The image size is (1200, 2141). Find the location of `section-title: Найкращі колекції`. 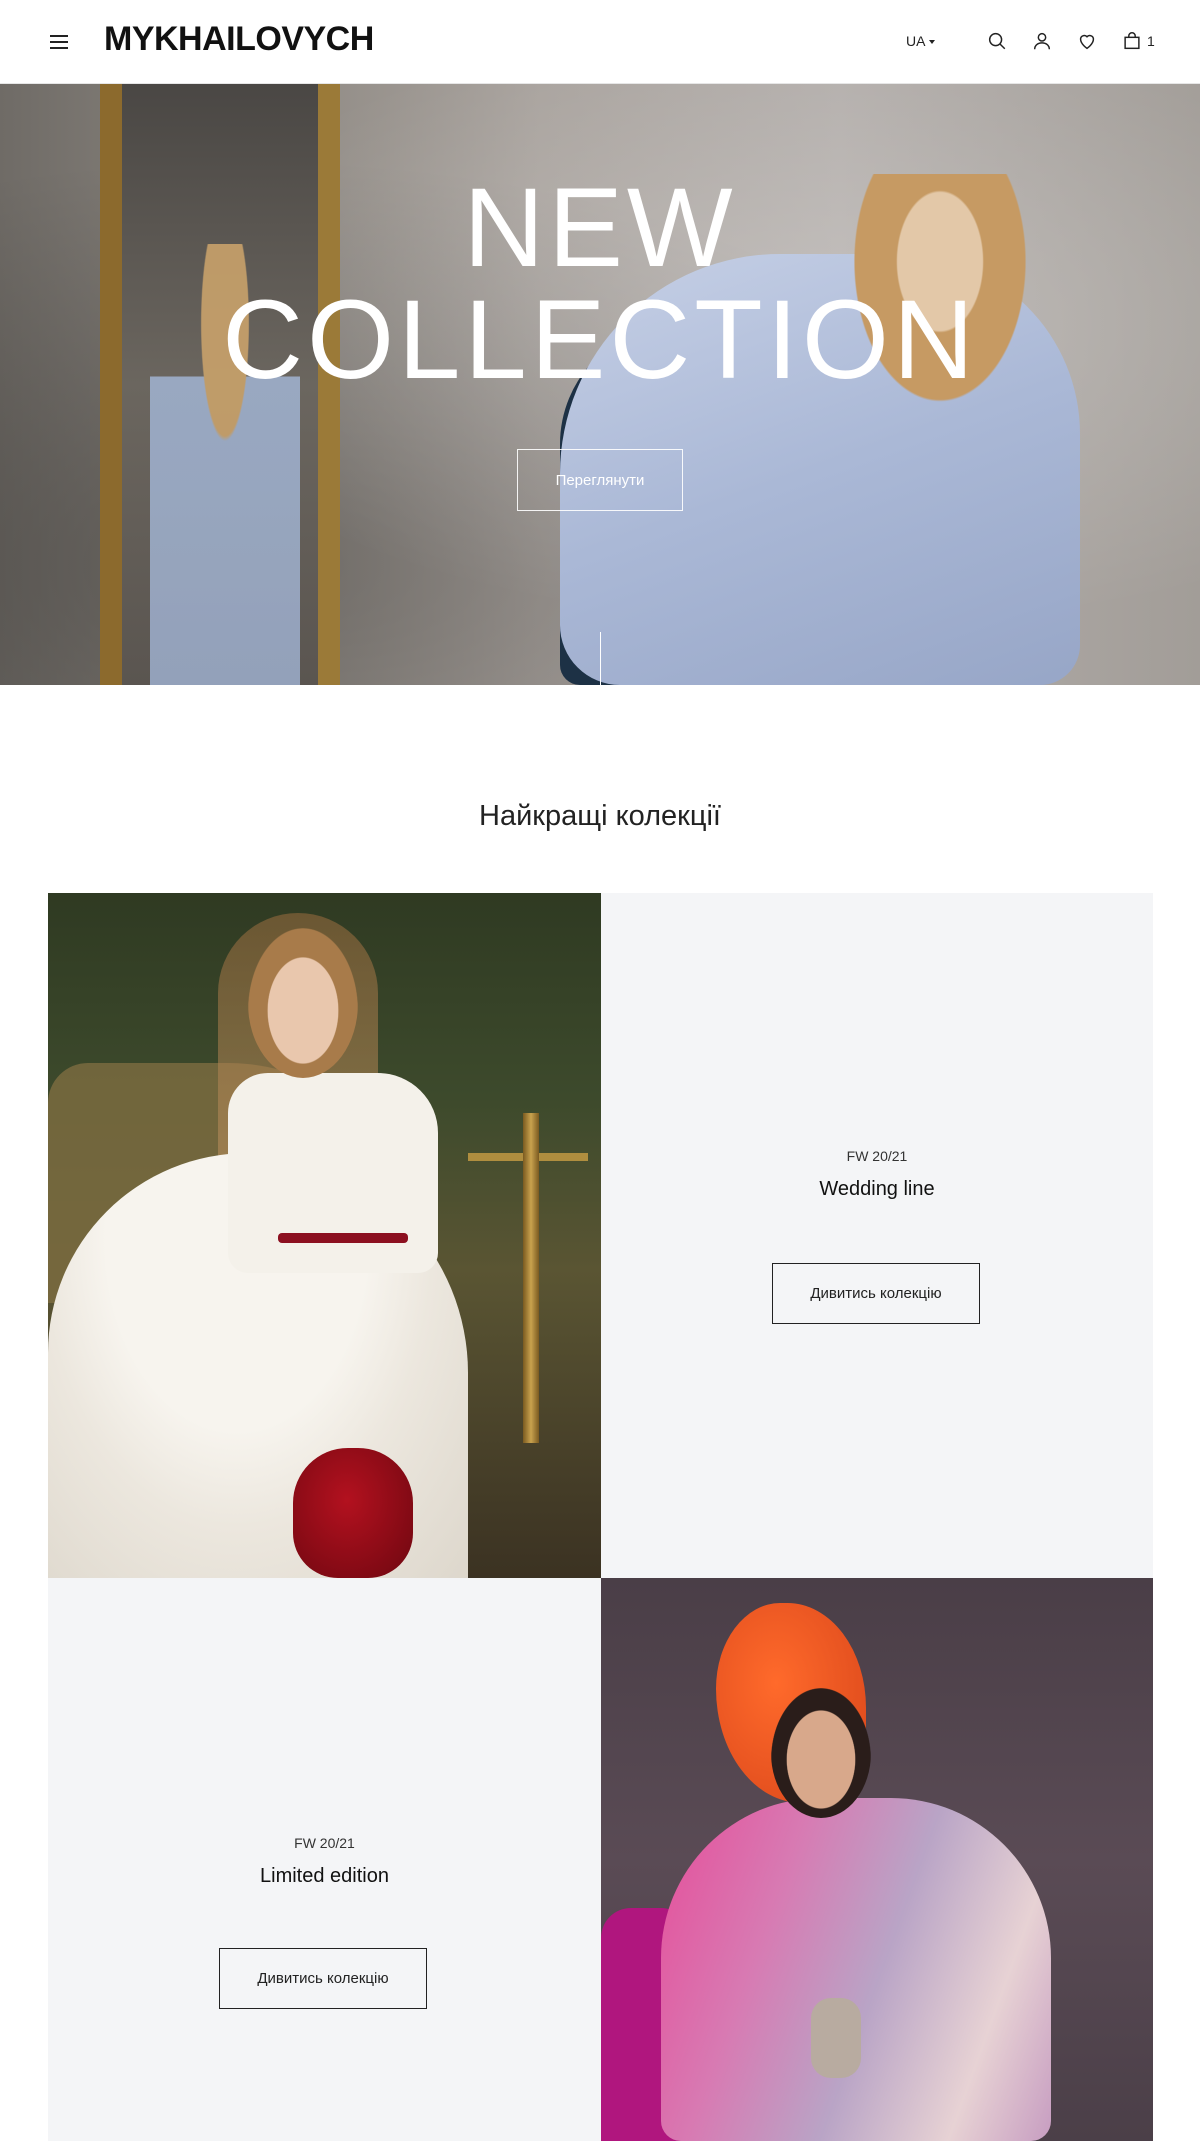

section-title: Найкращі колекції is located at coordinates (600, 816).